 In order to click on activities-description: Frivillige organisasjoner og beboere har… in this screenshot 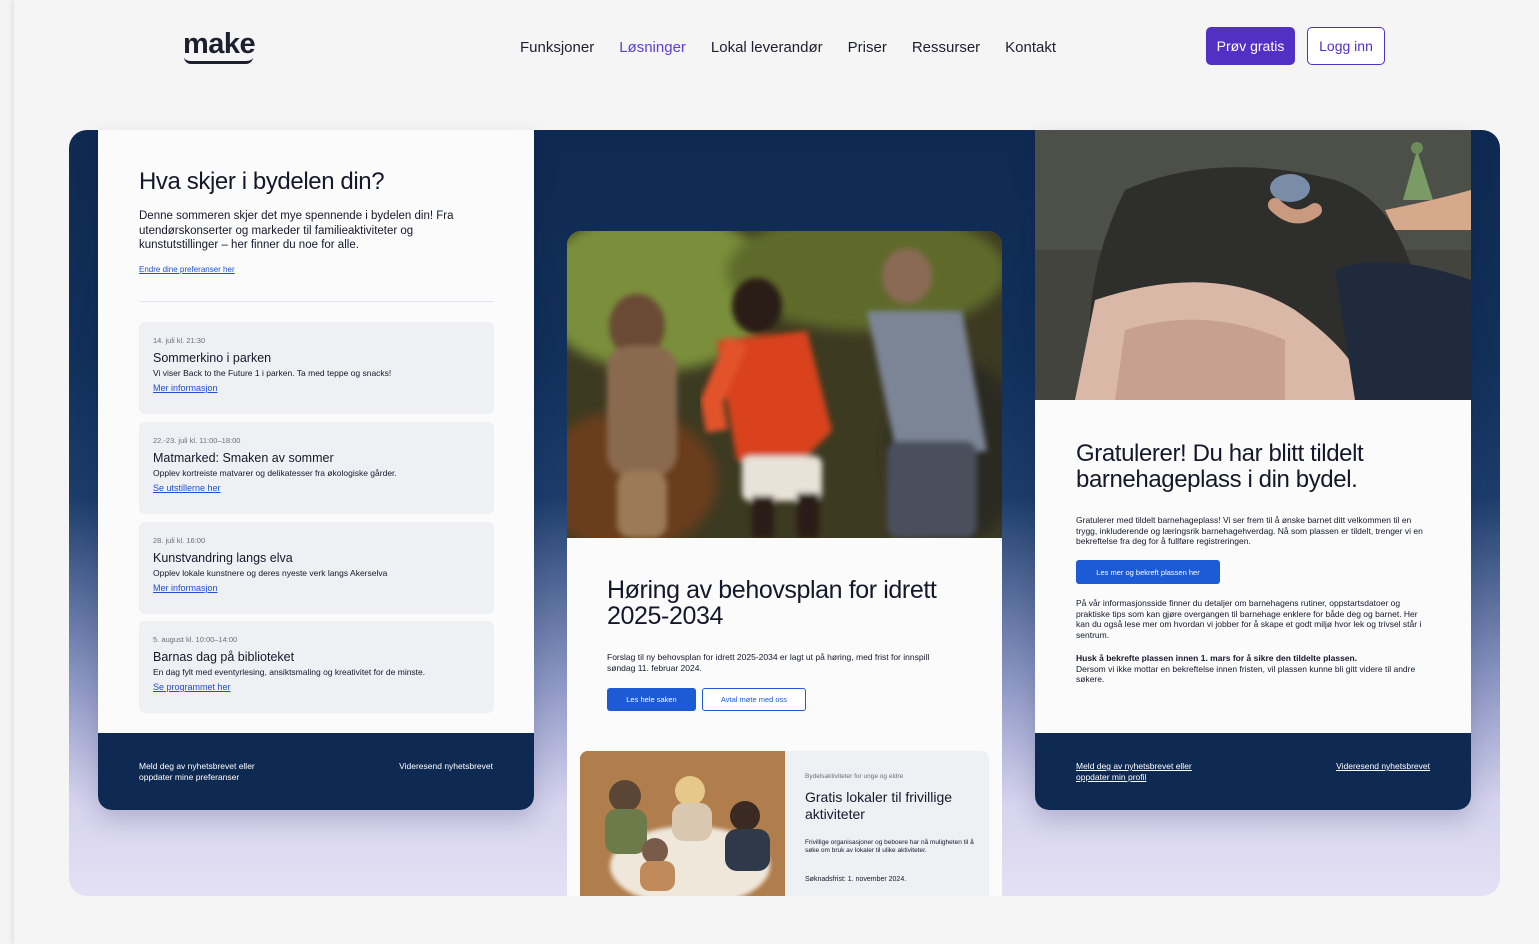, I will do `click(889, 846)`.